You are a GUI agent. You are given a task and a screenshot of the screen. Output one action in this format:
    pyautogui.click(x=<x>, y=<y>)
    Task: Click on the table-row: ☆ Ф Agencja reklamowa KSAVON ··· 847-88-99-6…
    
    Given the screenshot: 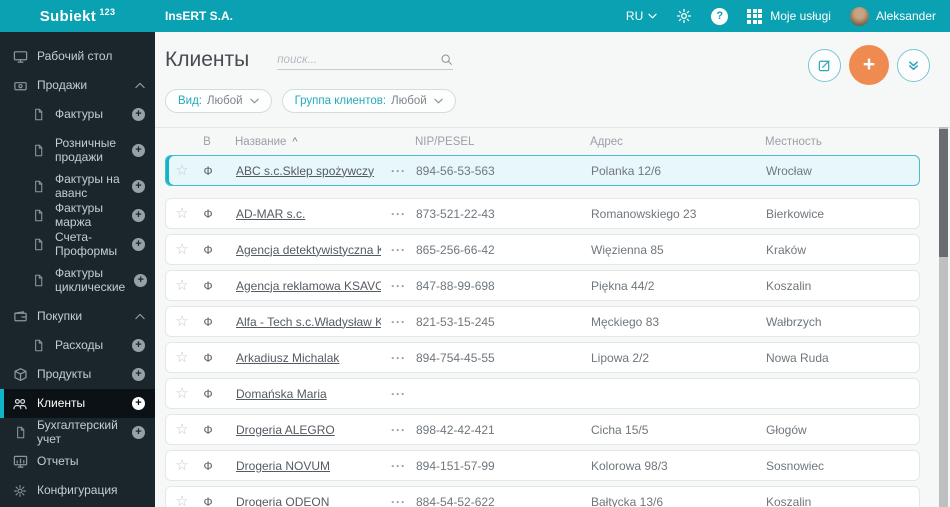 What is the action you would take?
    pyautogui.click(x=542, y=285)
    